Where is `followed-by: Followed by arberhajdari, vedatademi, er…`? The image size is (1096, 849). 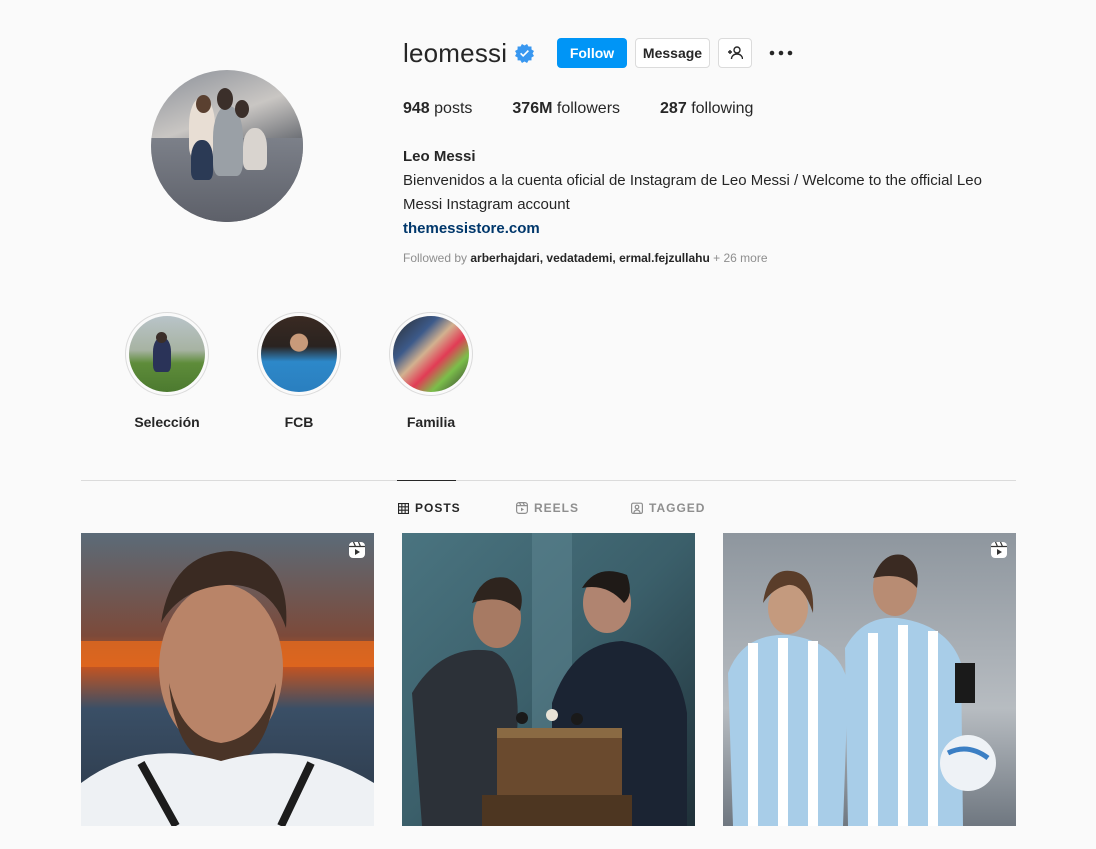 followed-by: Followed by arberhajdari, vedatademi, er… is located at coordinates (585, 258).